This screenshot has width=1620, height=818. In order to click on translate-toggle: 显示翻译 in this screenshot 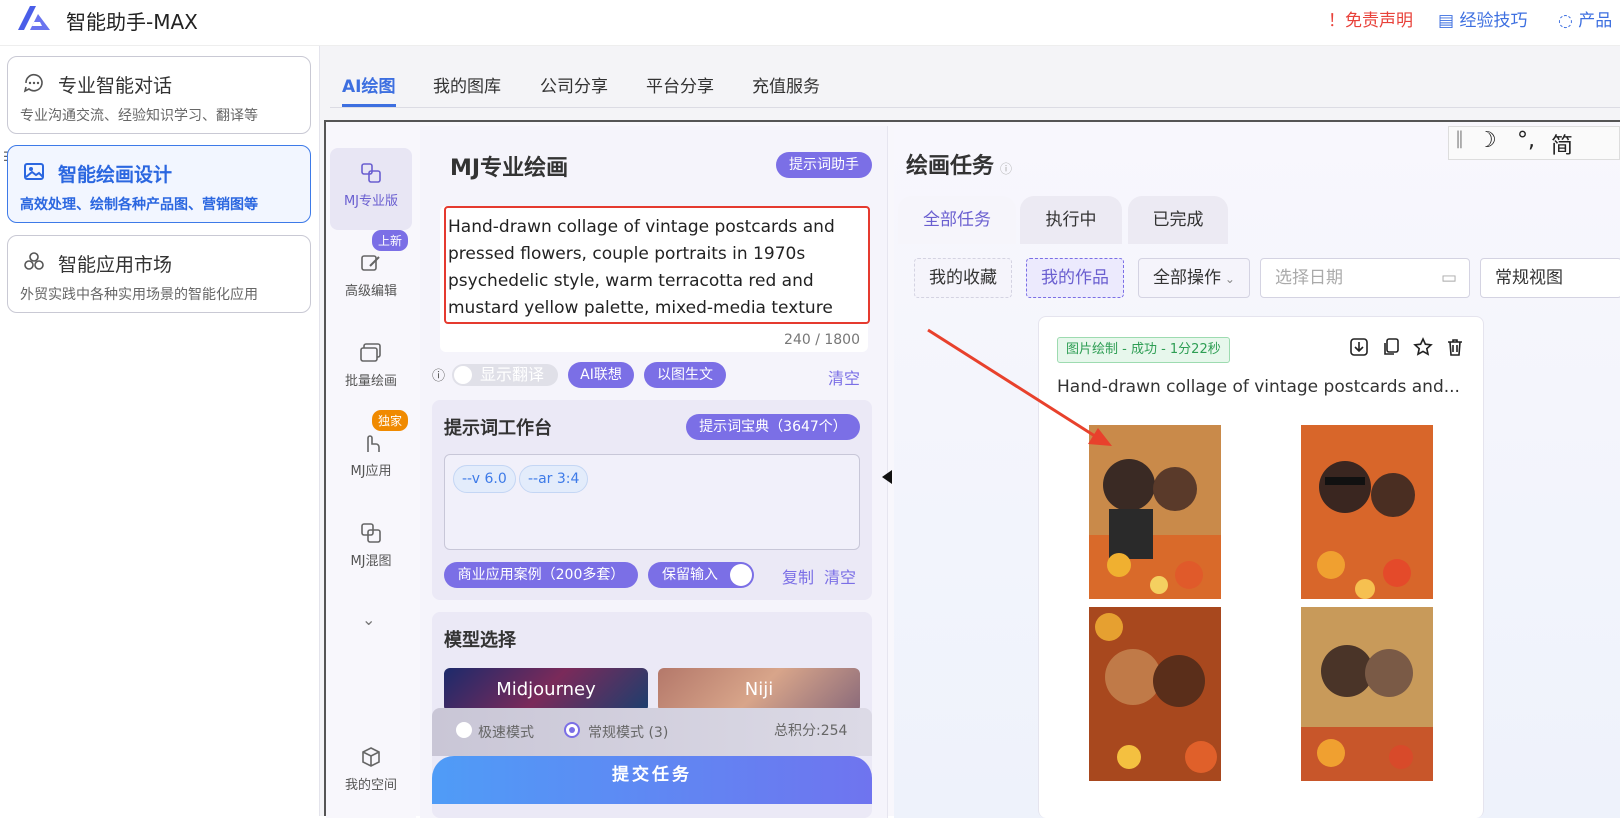, I will do `click(505, 375)`.